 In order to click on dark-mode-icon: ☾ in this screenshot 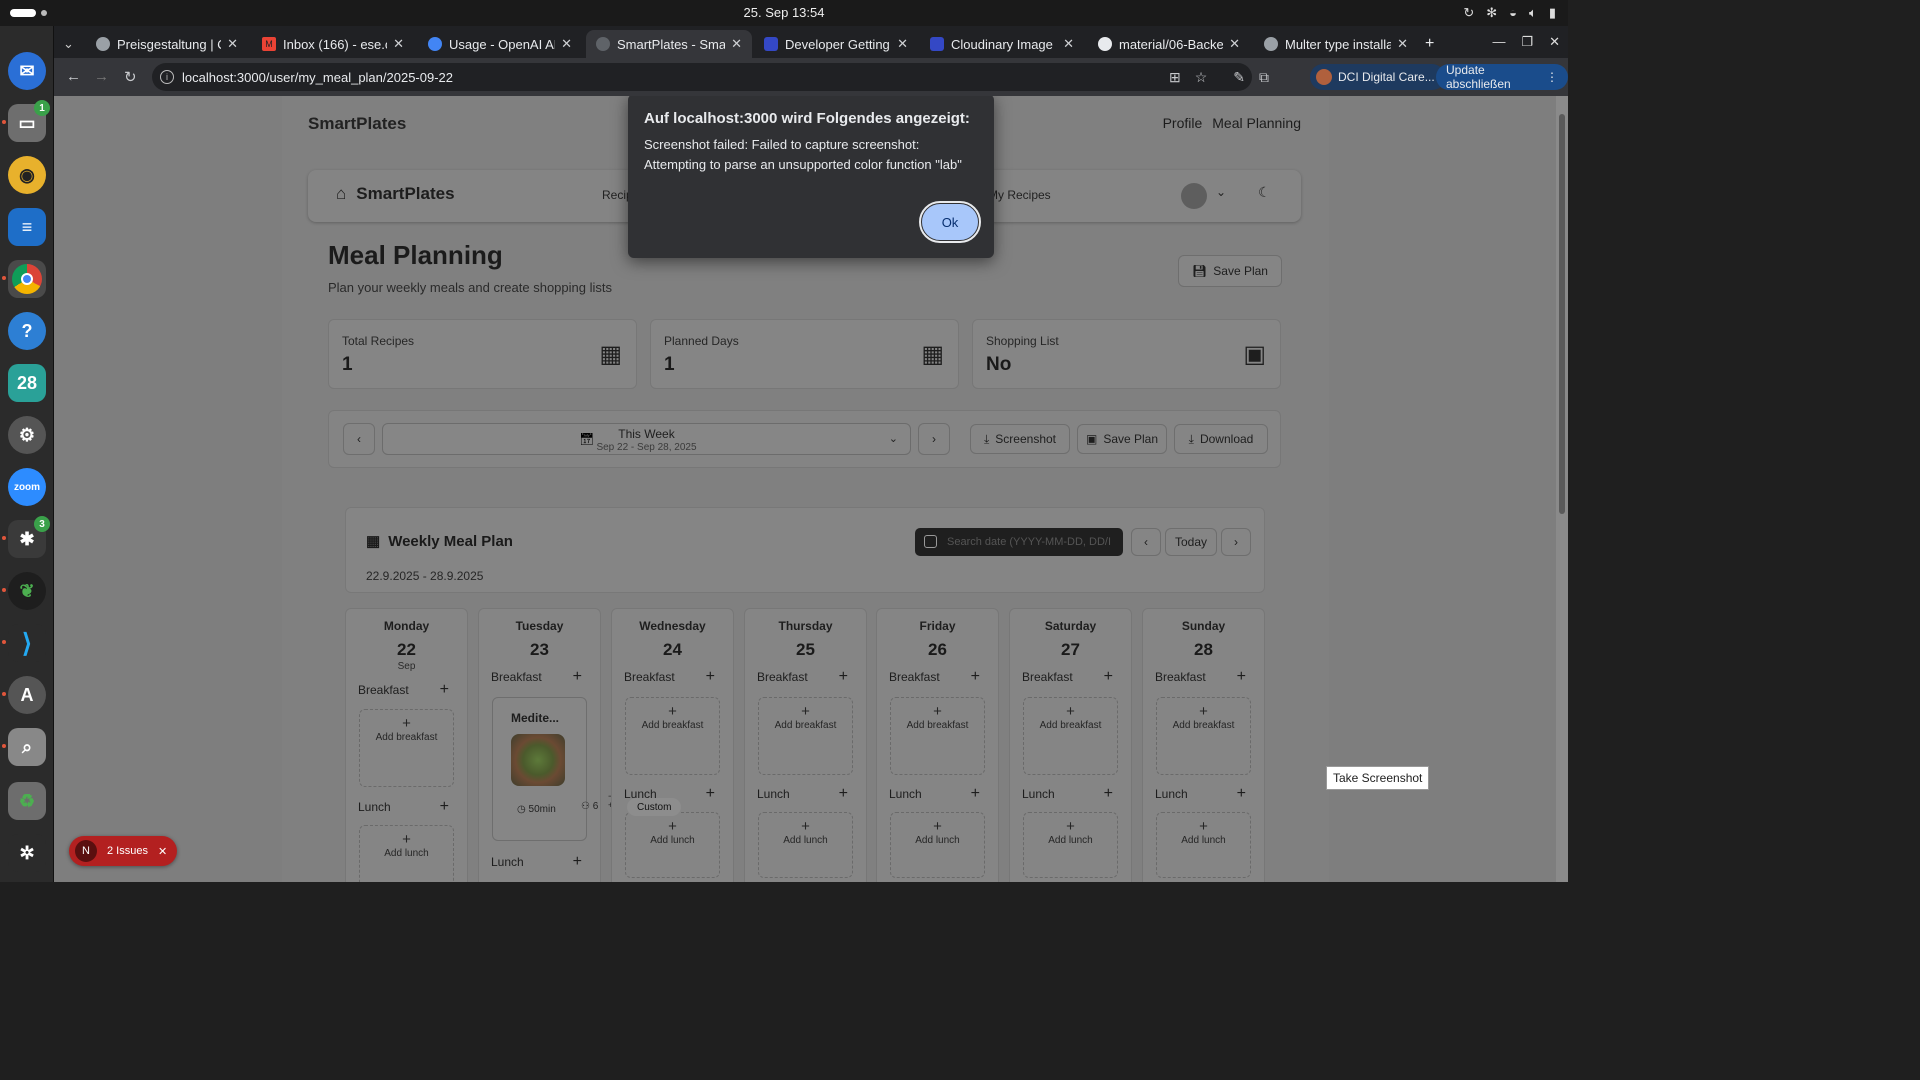, I will do `click(1264, 192)`.